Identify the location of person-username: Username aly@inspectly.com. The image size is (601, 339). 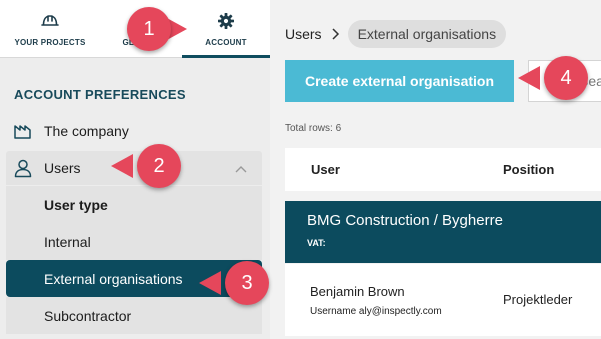
(376, 311).